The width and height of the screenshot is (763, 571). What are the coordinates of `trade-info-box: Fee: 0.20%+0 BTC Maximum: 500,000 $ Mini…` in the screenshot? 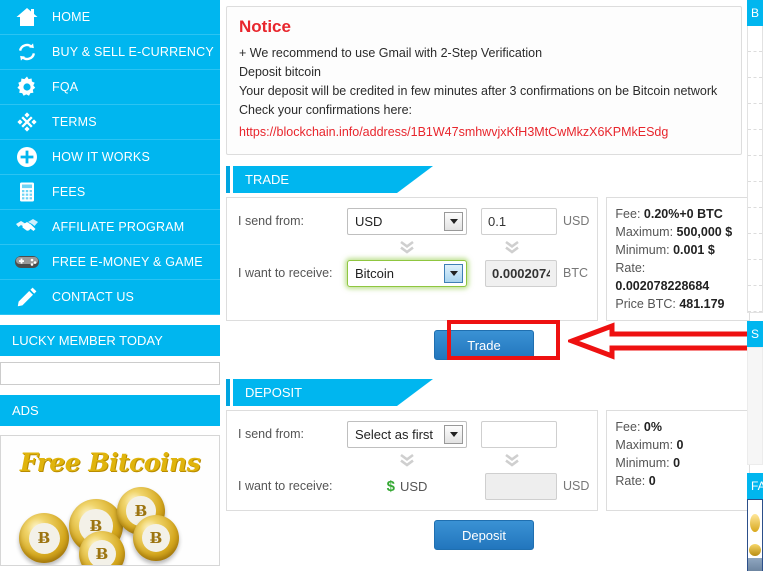 It's located at (678, 259).